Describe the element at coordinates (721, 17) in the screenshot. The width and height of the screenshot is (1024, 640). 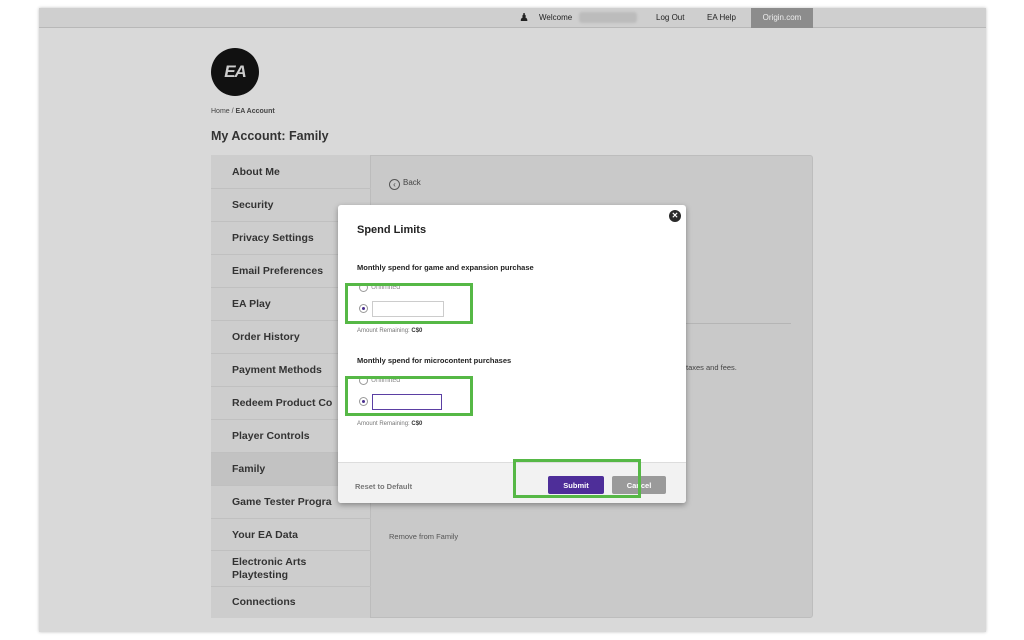
I see `ea-help-link: EA Help` at that location.